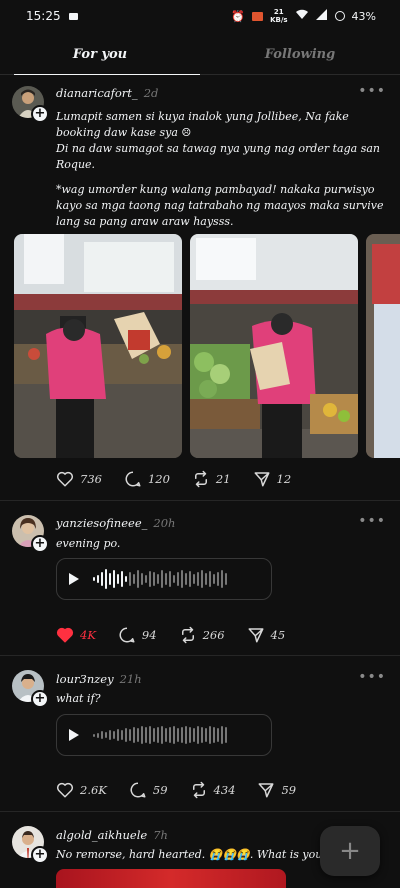 This screenshot has height=888, width=400. Describe the element at coordinates (160, 790) in the screenshot. I see `comment-count: 59` at that location.